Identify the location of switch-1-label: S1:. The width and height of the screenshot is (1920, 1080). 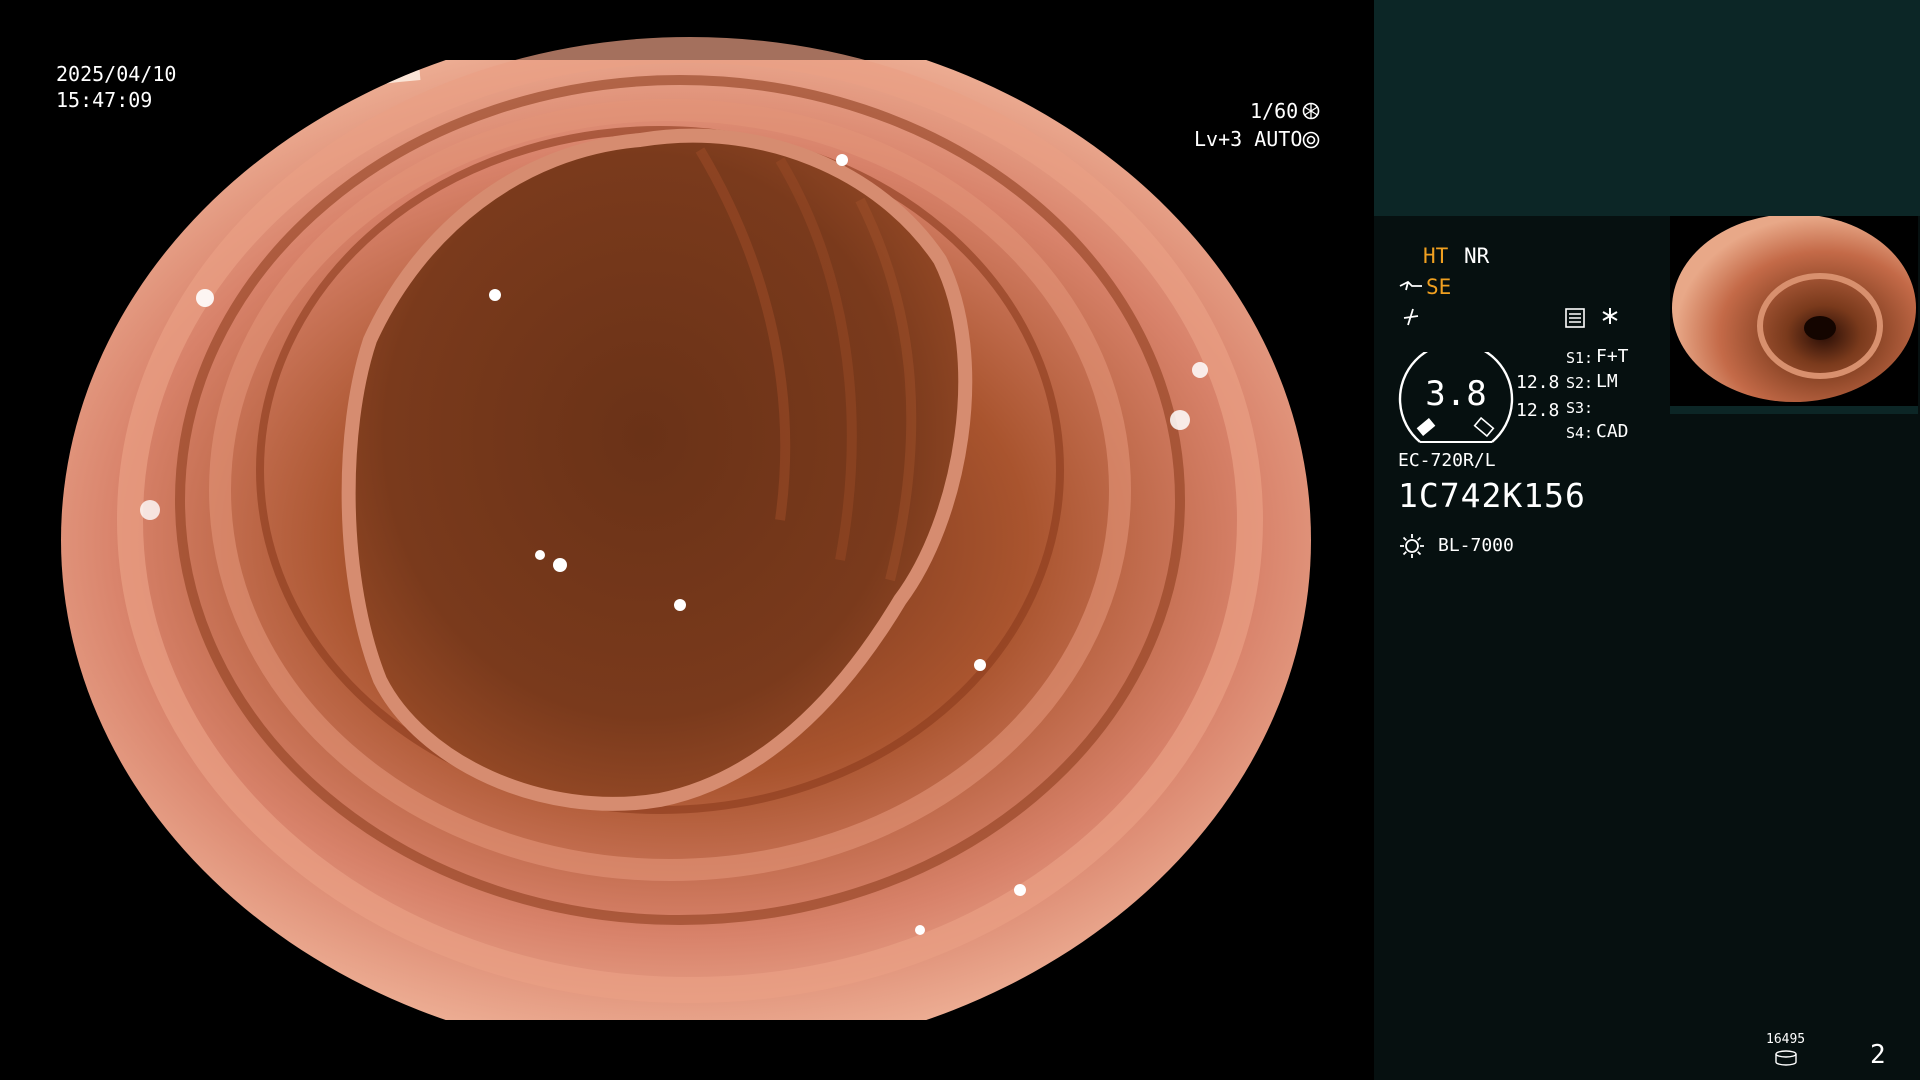
(1580, 358).